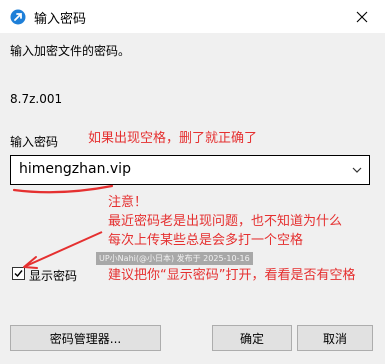 The height and width of the screenshot is (364, 385). Describe the element at coordinates (60, 19) in the screenshot. I see `window-title: 输入密码` at that location.